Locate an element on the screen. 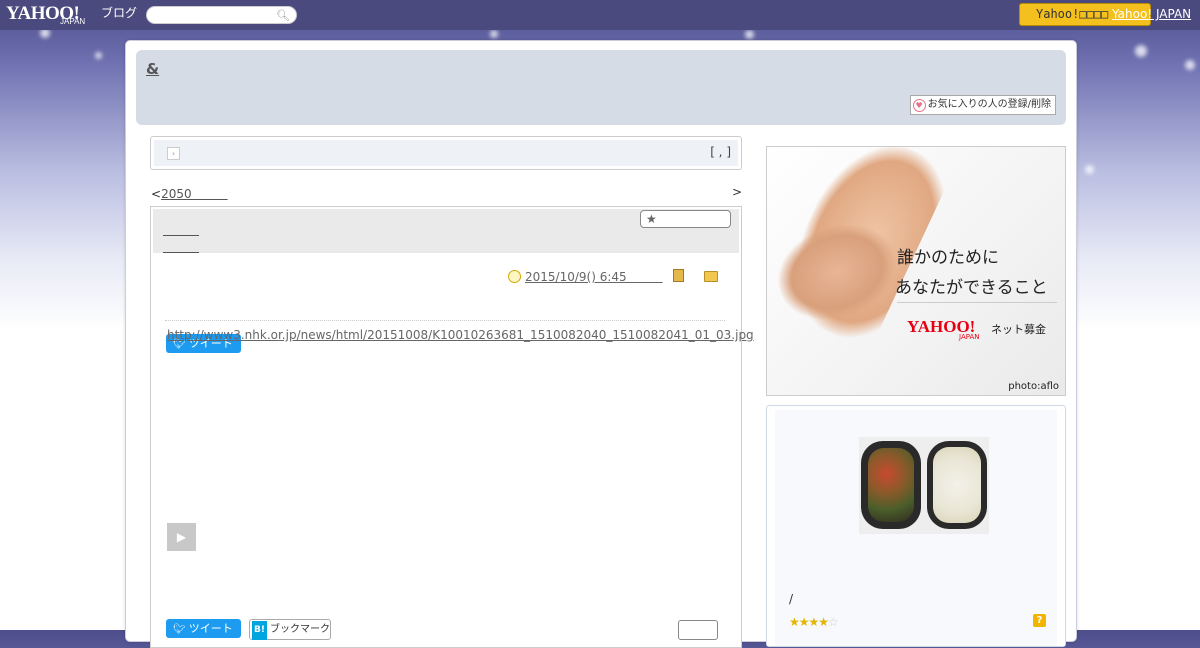  rating-stars: ★★★★☆ is located at coordinates (814, 622).